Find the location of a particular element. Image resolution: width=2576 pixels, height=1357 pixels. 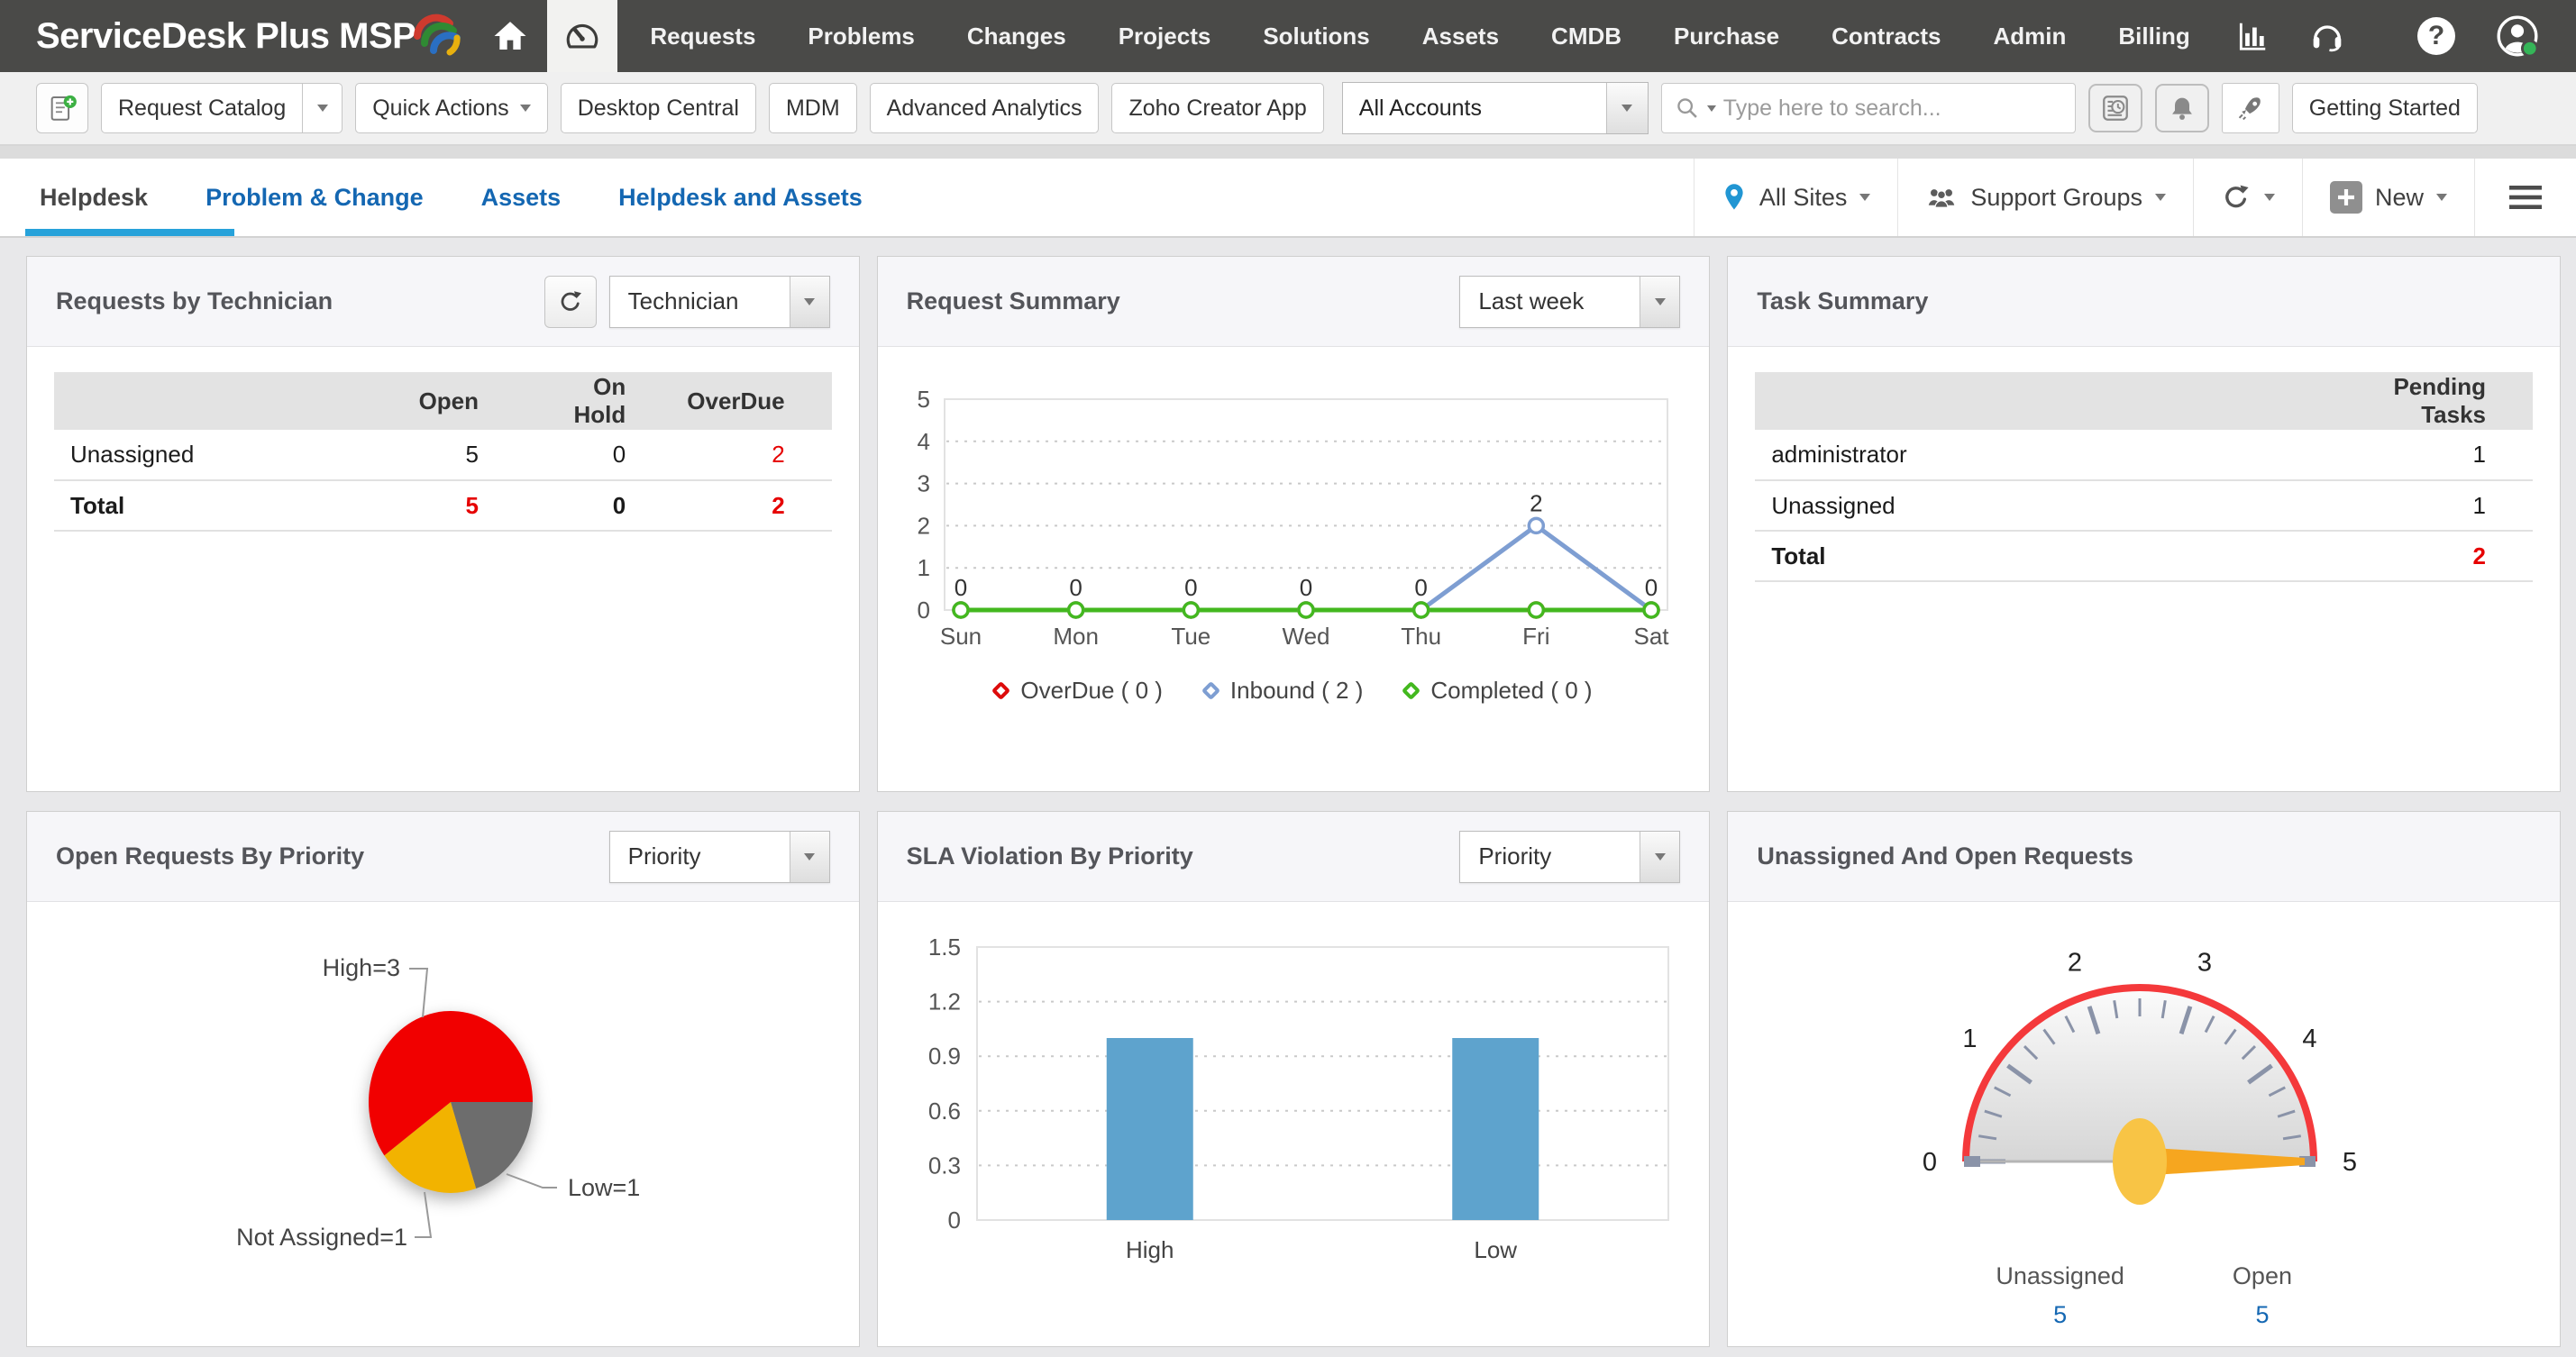

nav-right-icons: ? is located at coordinates (2478, 36).